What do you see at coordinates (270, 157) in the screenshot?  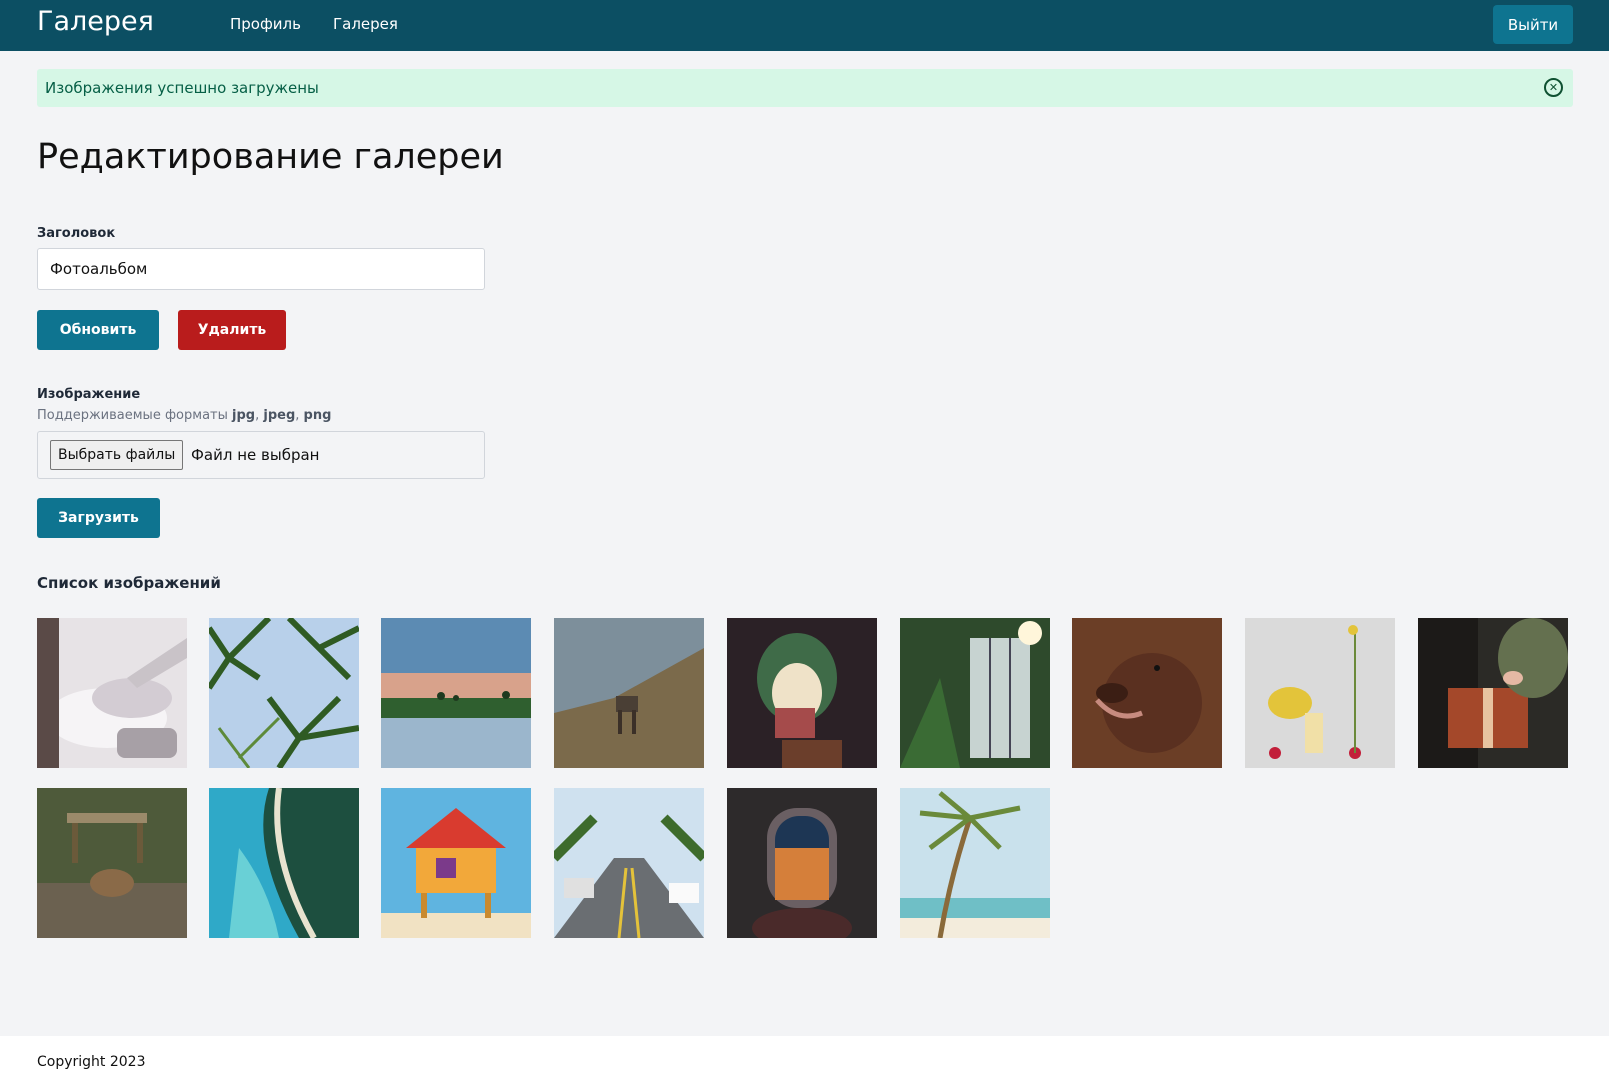 I see `page-title: Редактирование галереи` at bounding box center [270, 157].